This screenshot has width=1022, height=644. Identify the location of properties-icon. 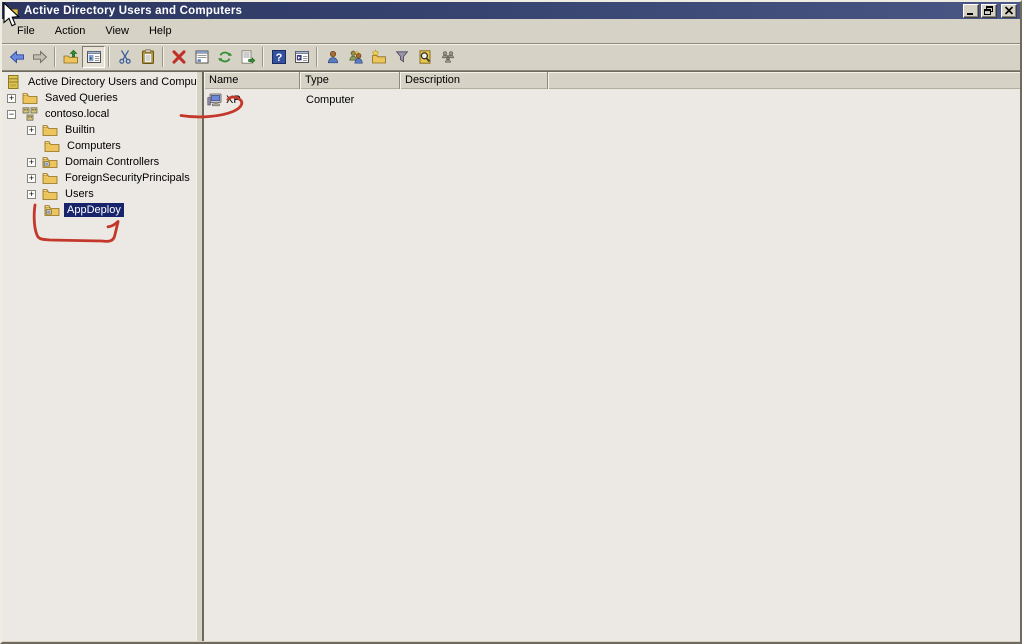
(201, 57).